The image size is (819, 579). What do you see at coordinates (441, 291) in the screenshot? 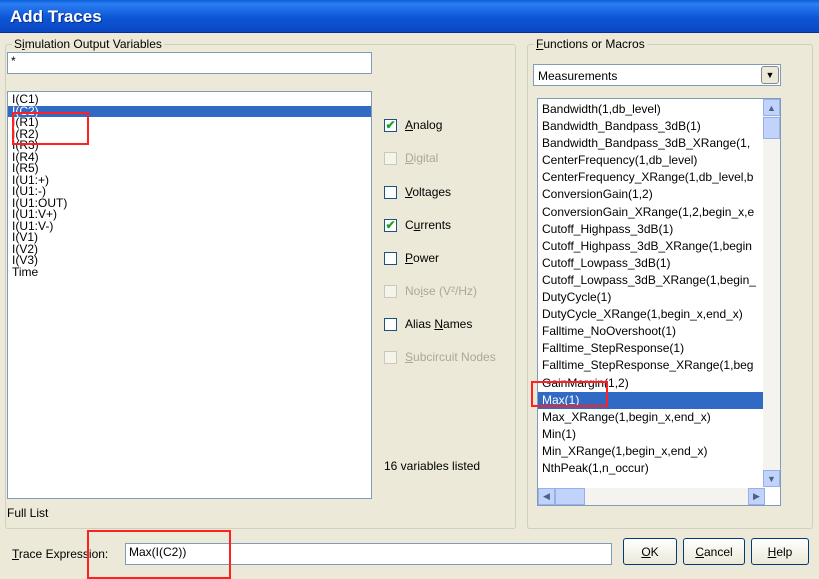
I see `filter-label: Noise (V²/Hz)` at bounding box center [441, 291].